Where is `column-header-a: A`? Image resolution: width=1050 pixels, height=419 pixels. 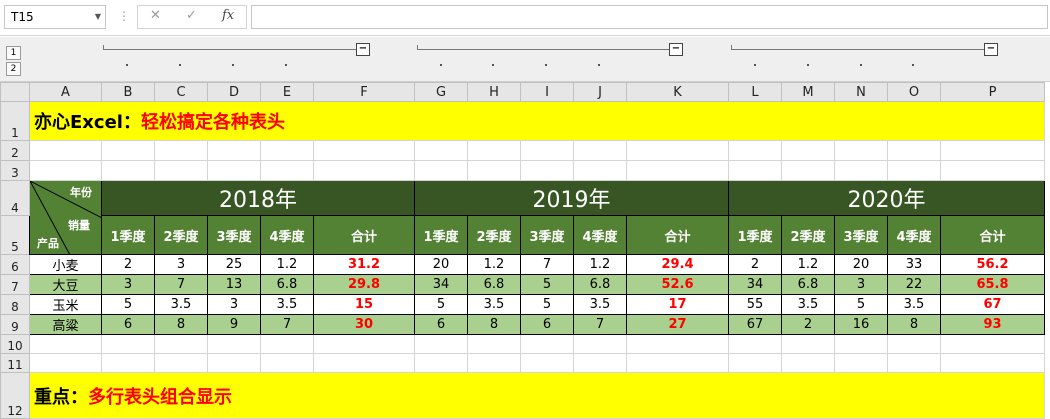
column-header-a: A is located at coordinates (65, 92).